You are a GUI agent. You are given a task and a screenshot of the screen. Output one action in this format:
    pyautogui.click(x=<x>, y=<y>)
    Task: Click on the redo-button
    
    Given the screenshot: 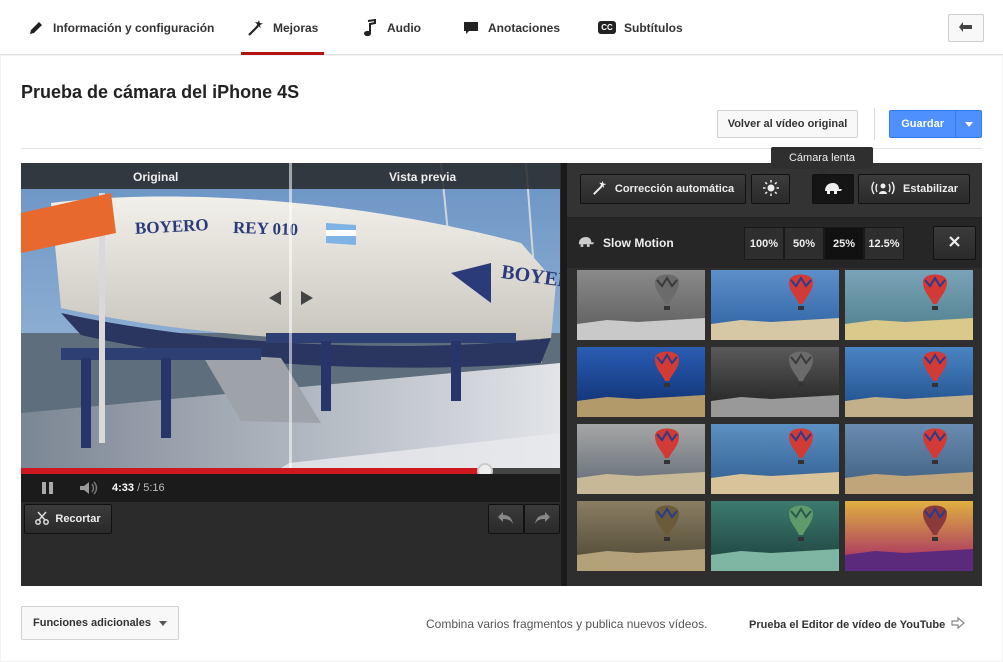 What is the action you would take?
    pyautogui.click(x=542, y=519)
    